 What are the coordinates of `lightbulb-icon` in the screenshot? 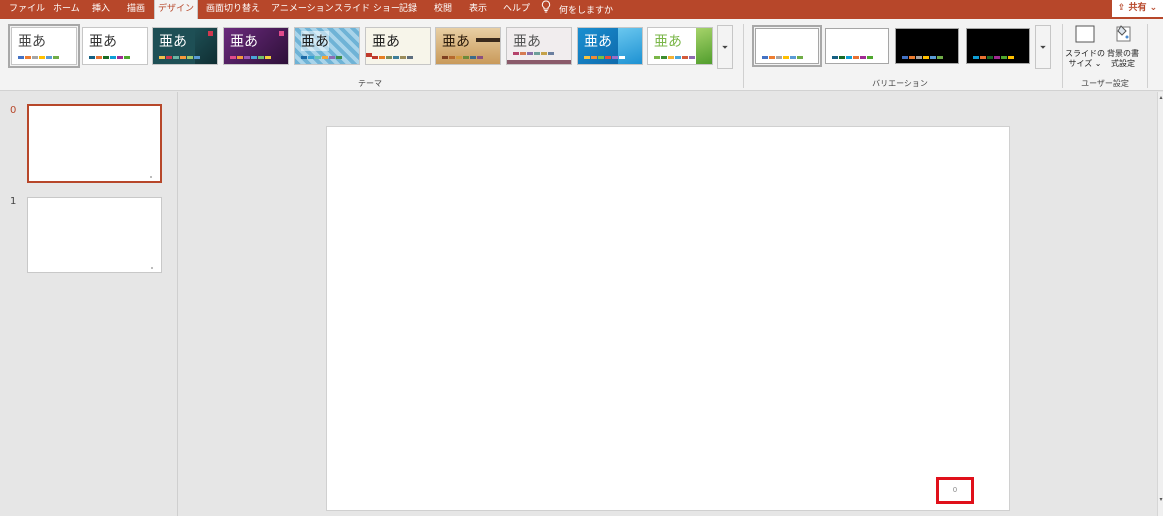 It's located at (546, 10).